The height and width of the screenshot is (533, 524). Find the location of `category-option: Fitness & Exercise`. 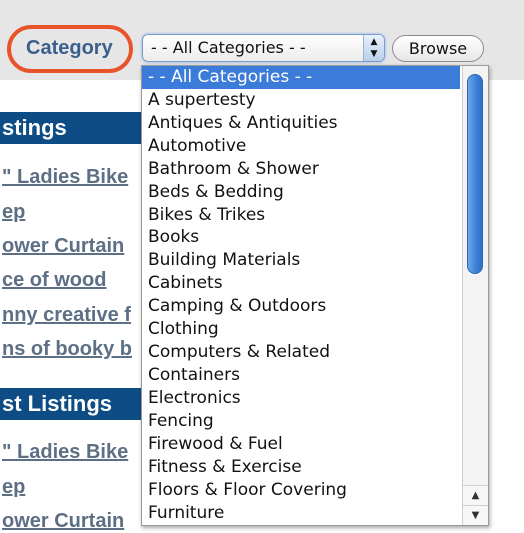

category-option: Fitness & Exercise is located at coordinates (301, 467).